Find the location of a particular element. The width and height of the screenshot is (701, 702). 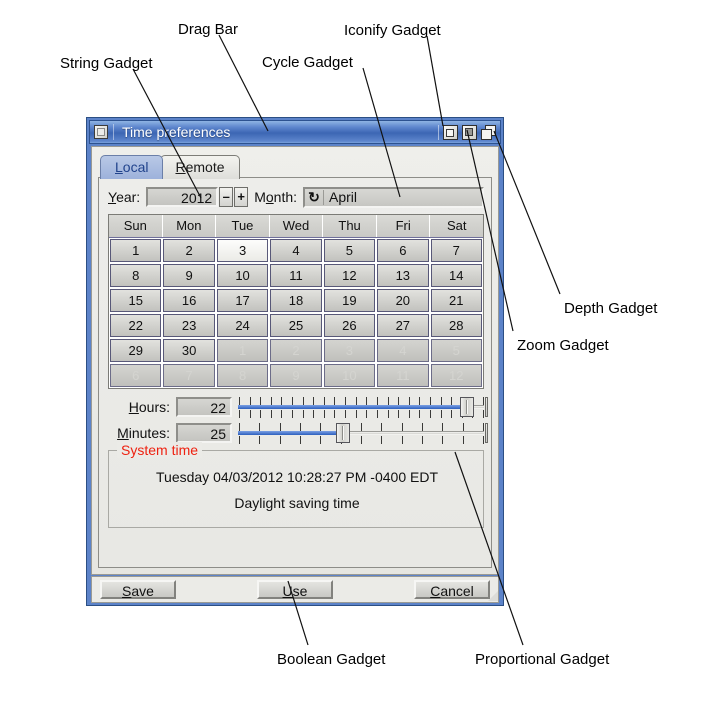

calendar-day-cell: 29 is located at coordinates (136, 350).